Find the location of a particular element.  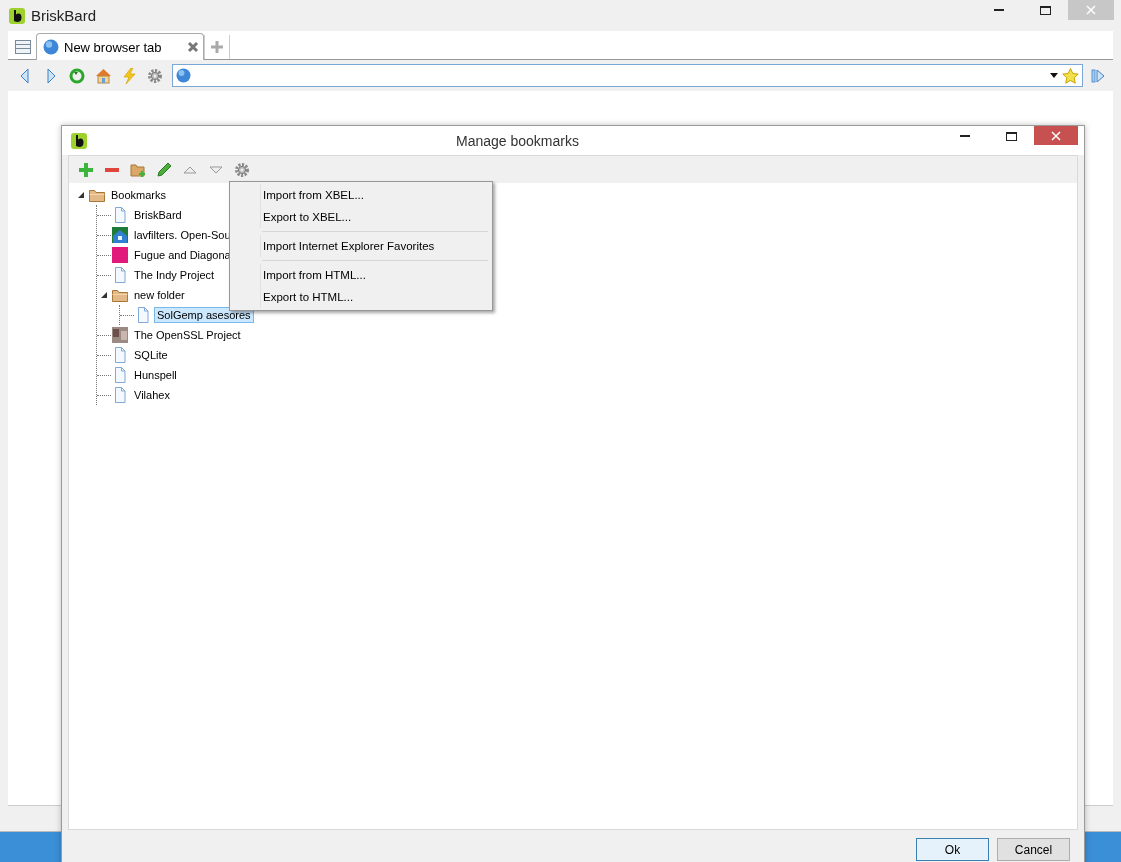

bookmark-item: The Indy Project is located at coordinates (174, 275).